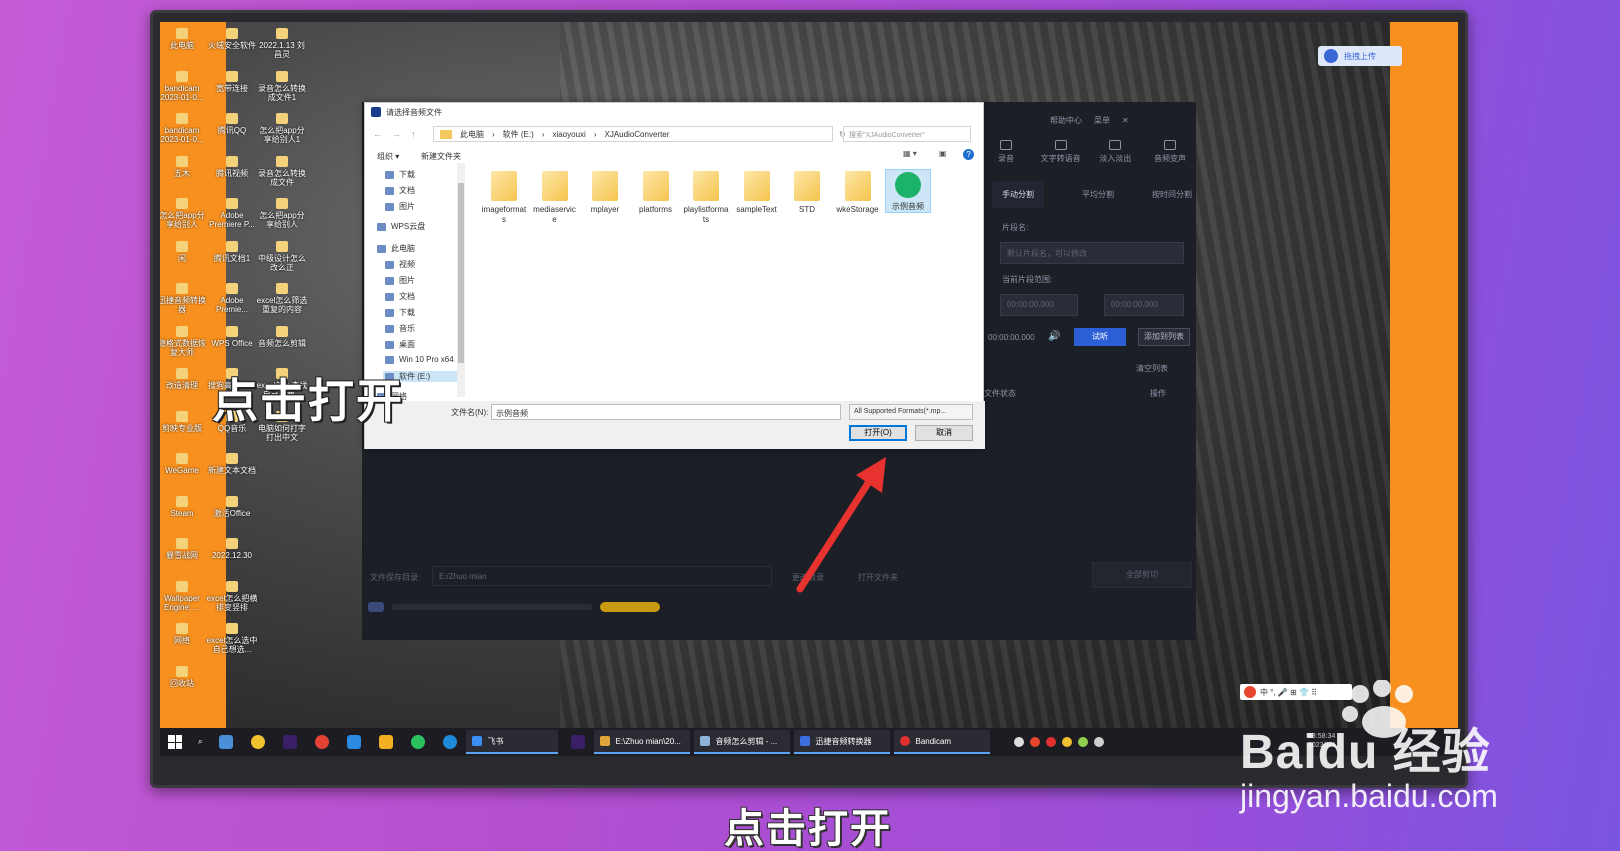 The width and height of the screenshot is (1620, 851). Describe the element at coordinates (282, 86) in the screenshot. I see `desktop-icon: 录音怎么转换成文件1` at that location.